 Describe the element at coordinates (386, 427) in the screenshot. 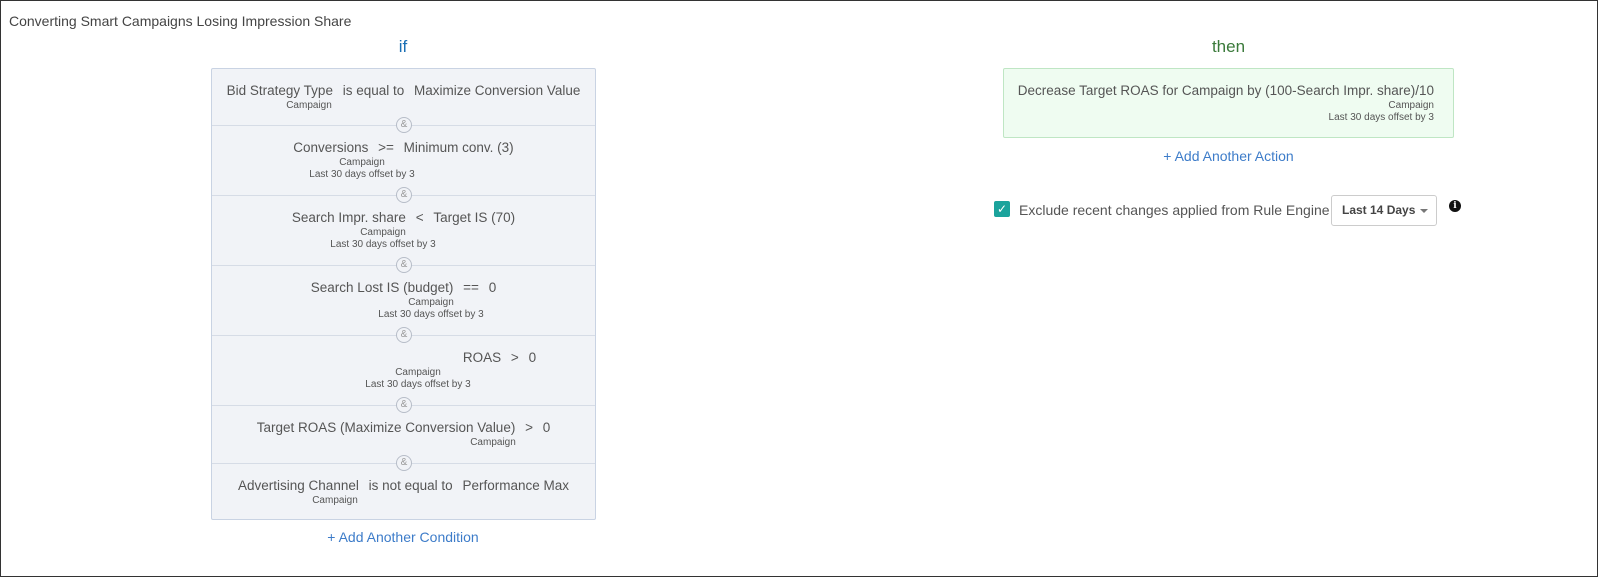

I see `condition-metric: Target ROAS (Maximize Conversion Value)` at that location.